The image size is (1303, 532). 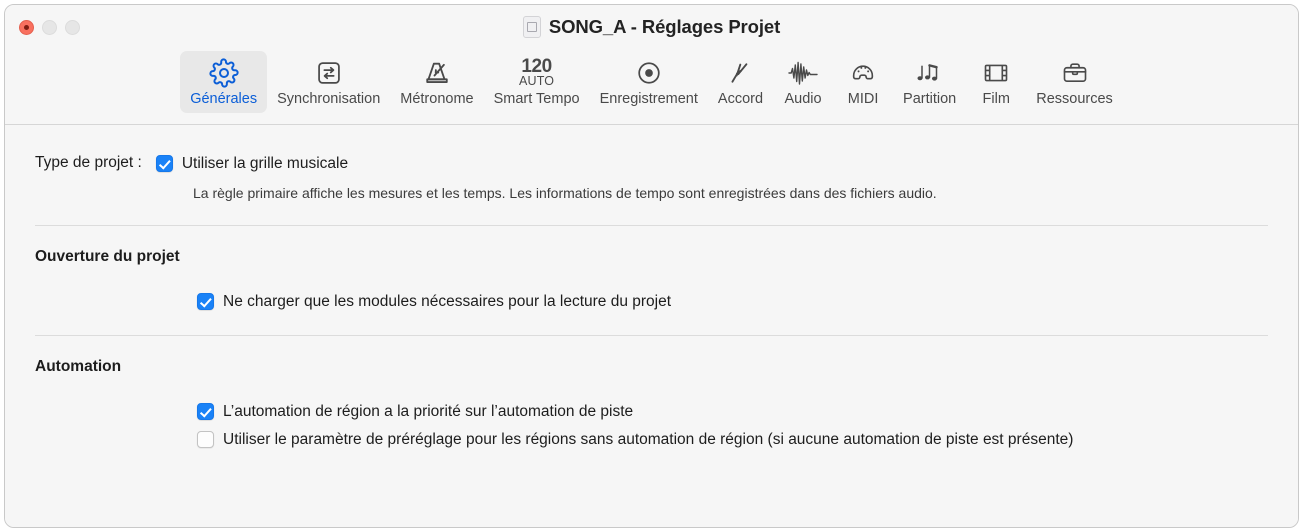 I want to click on region-automation-priority-checkbox, so click(x=205, y=411).